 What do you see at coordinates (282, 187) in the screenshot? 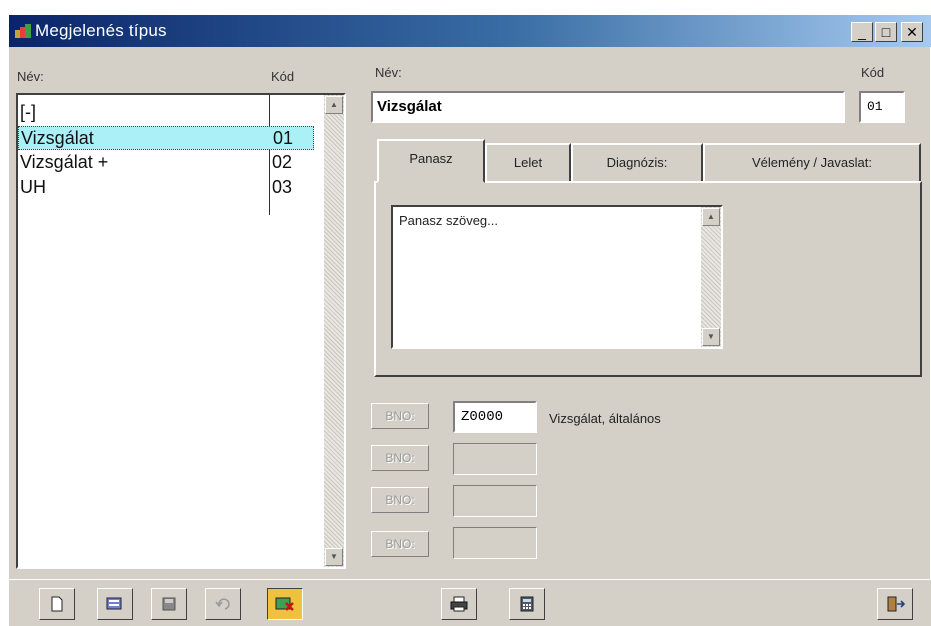
I see `list-item-kod: 03` at bounding box center [282, 187].